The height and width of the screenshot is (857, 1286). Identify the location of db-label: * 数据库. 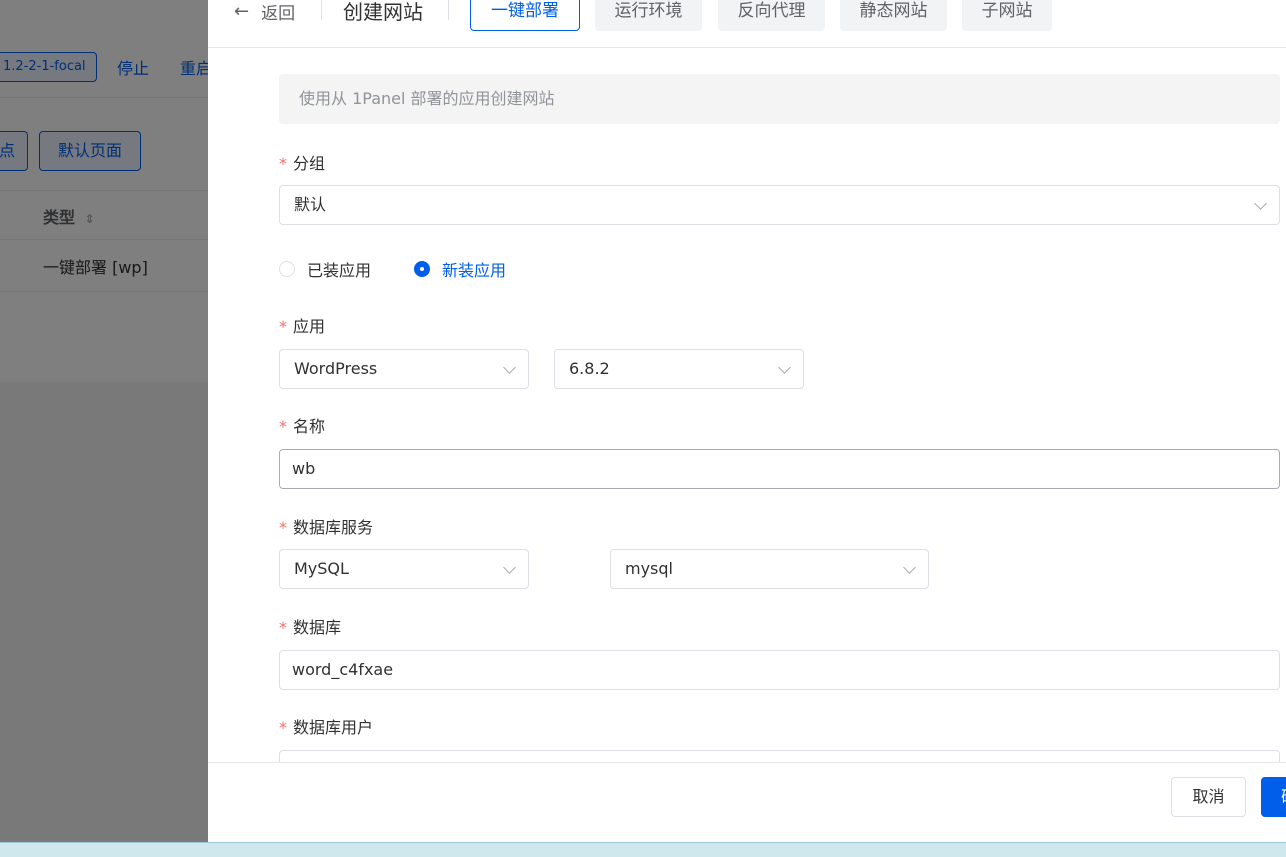
(310, 626).